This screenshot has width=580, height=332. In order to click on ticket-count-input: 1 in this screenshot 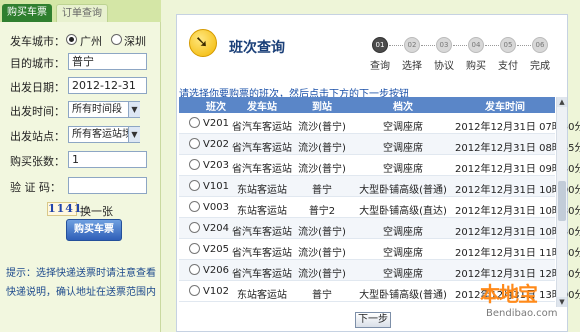, I will do `click(107, 159)`.